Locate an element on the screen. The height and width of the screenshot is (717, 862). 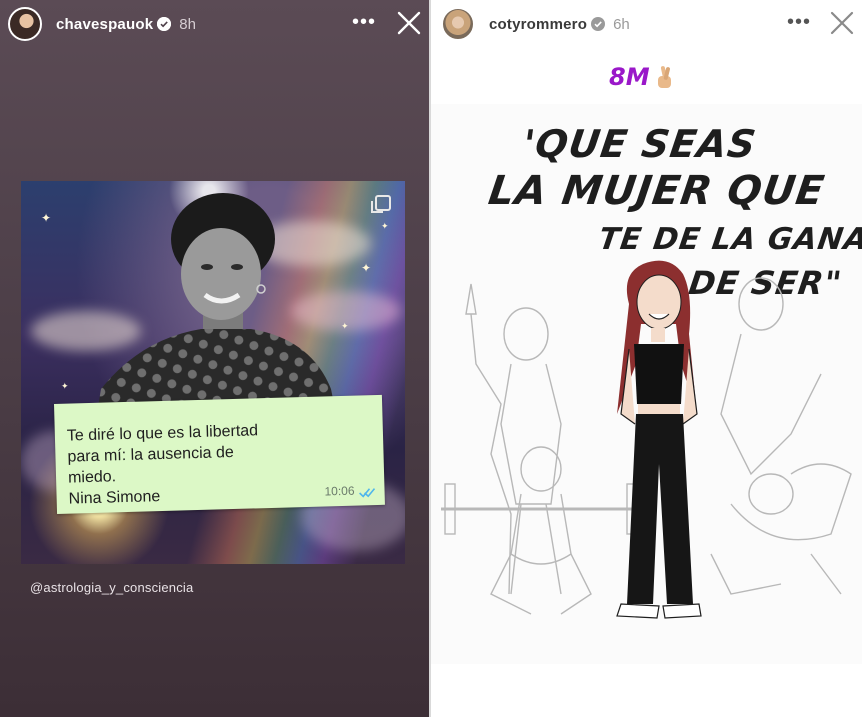
post-time: 6h is located at coordinates (621, 24).